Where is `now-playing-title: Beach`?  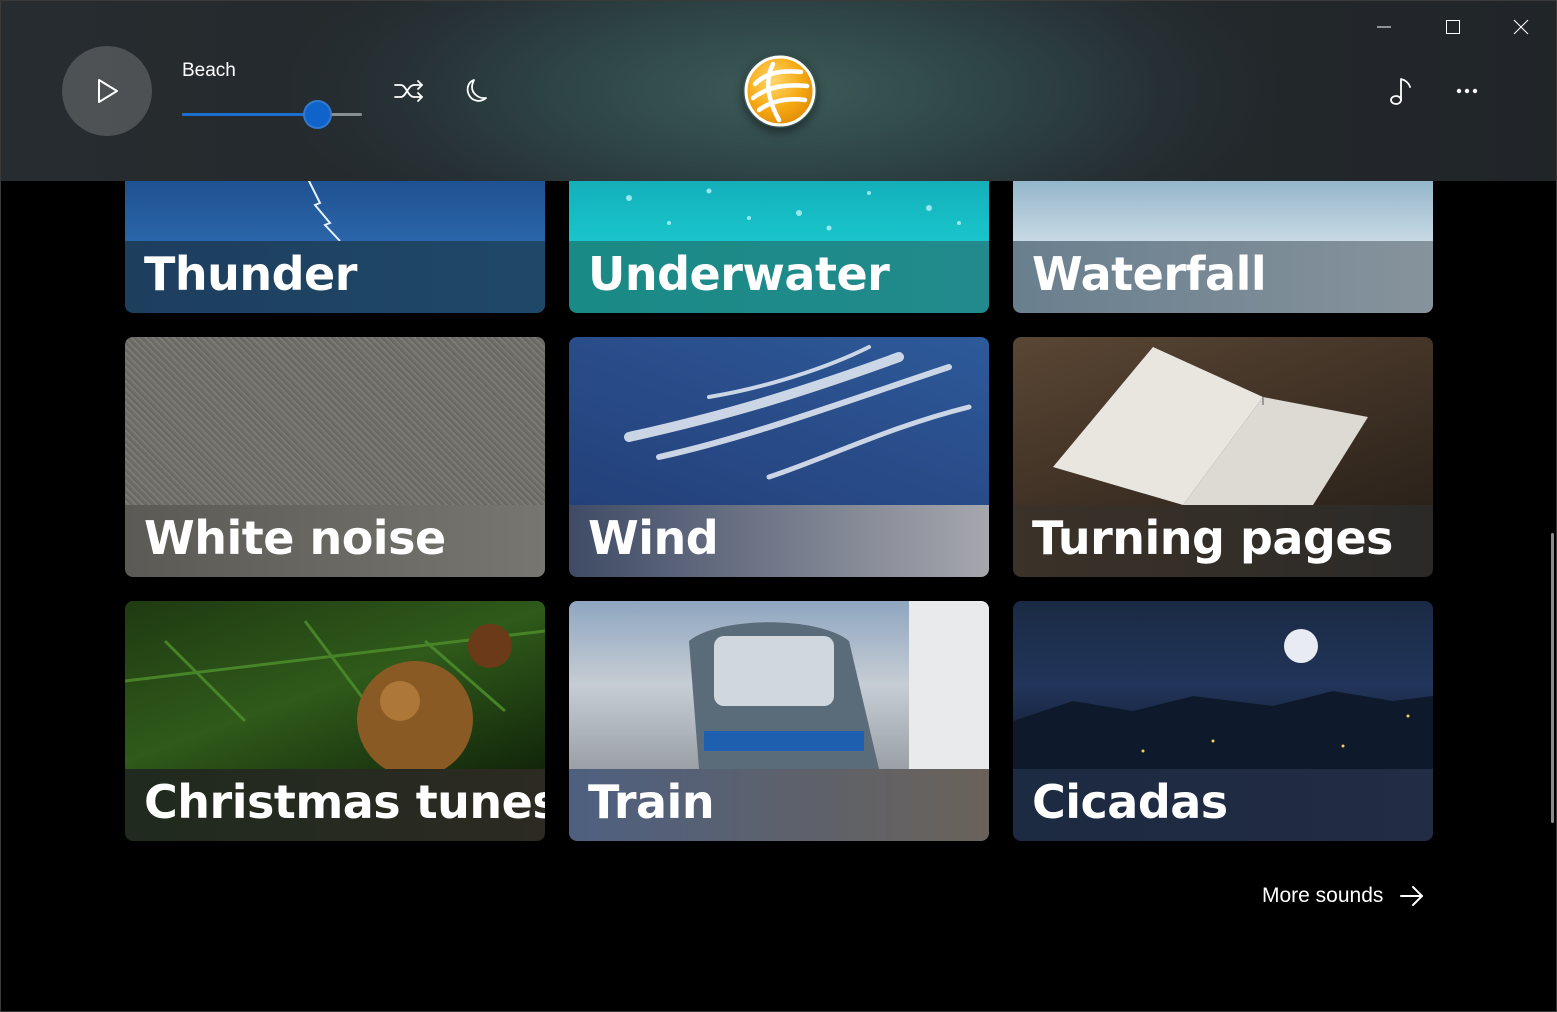 now-playing-title: Beach is located at coordinates (209, 70).